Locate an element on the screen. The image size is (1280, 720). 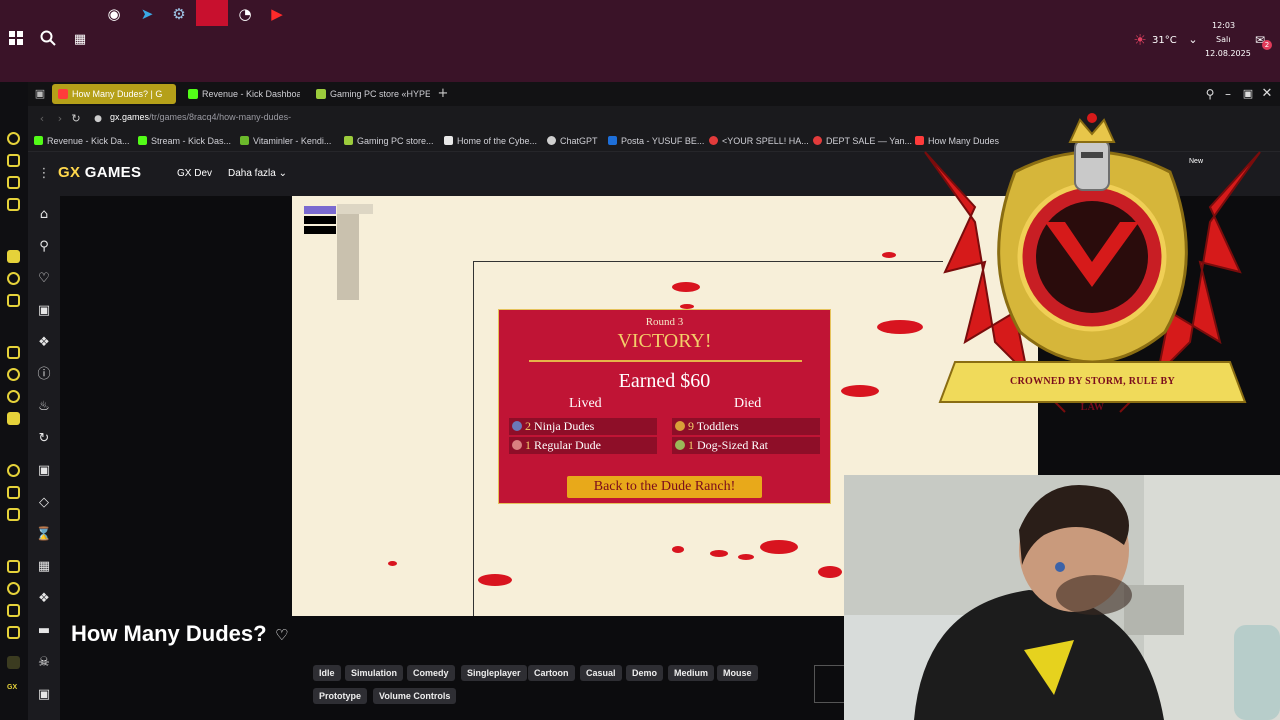
home-icon: ⌂ is located at coordinates (44, 215).